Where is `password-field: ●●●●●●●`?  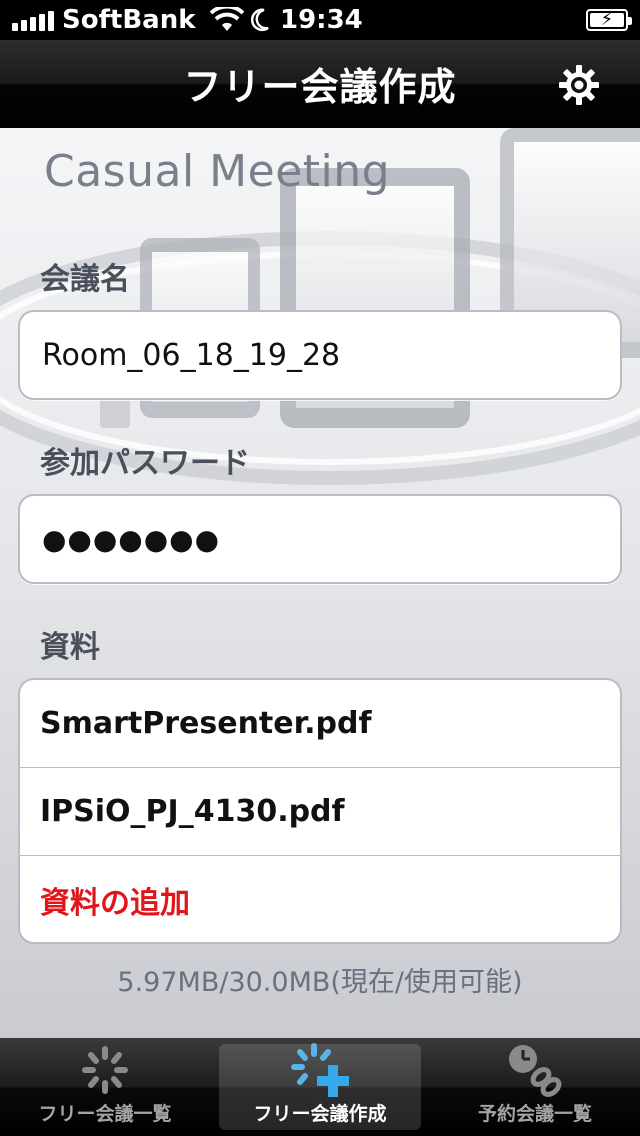 password-field: ●●●●●●● is located at coordinates (320, 539).